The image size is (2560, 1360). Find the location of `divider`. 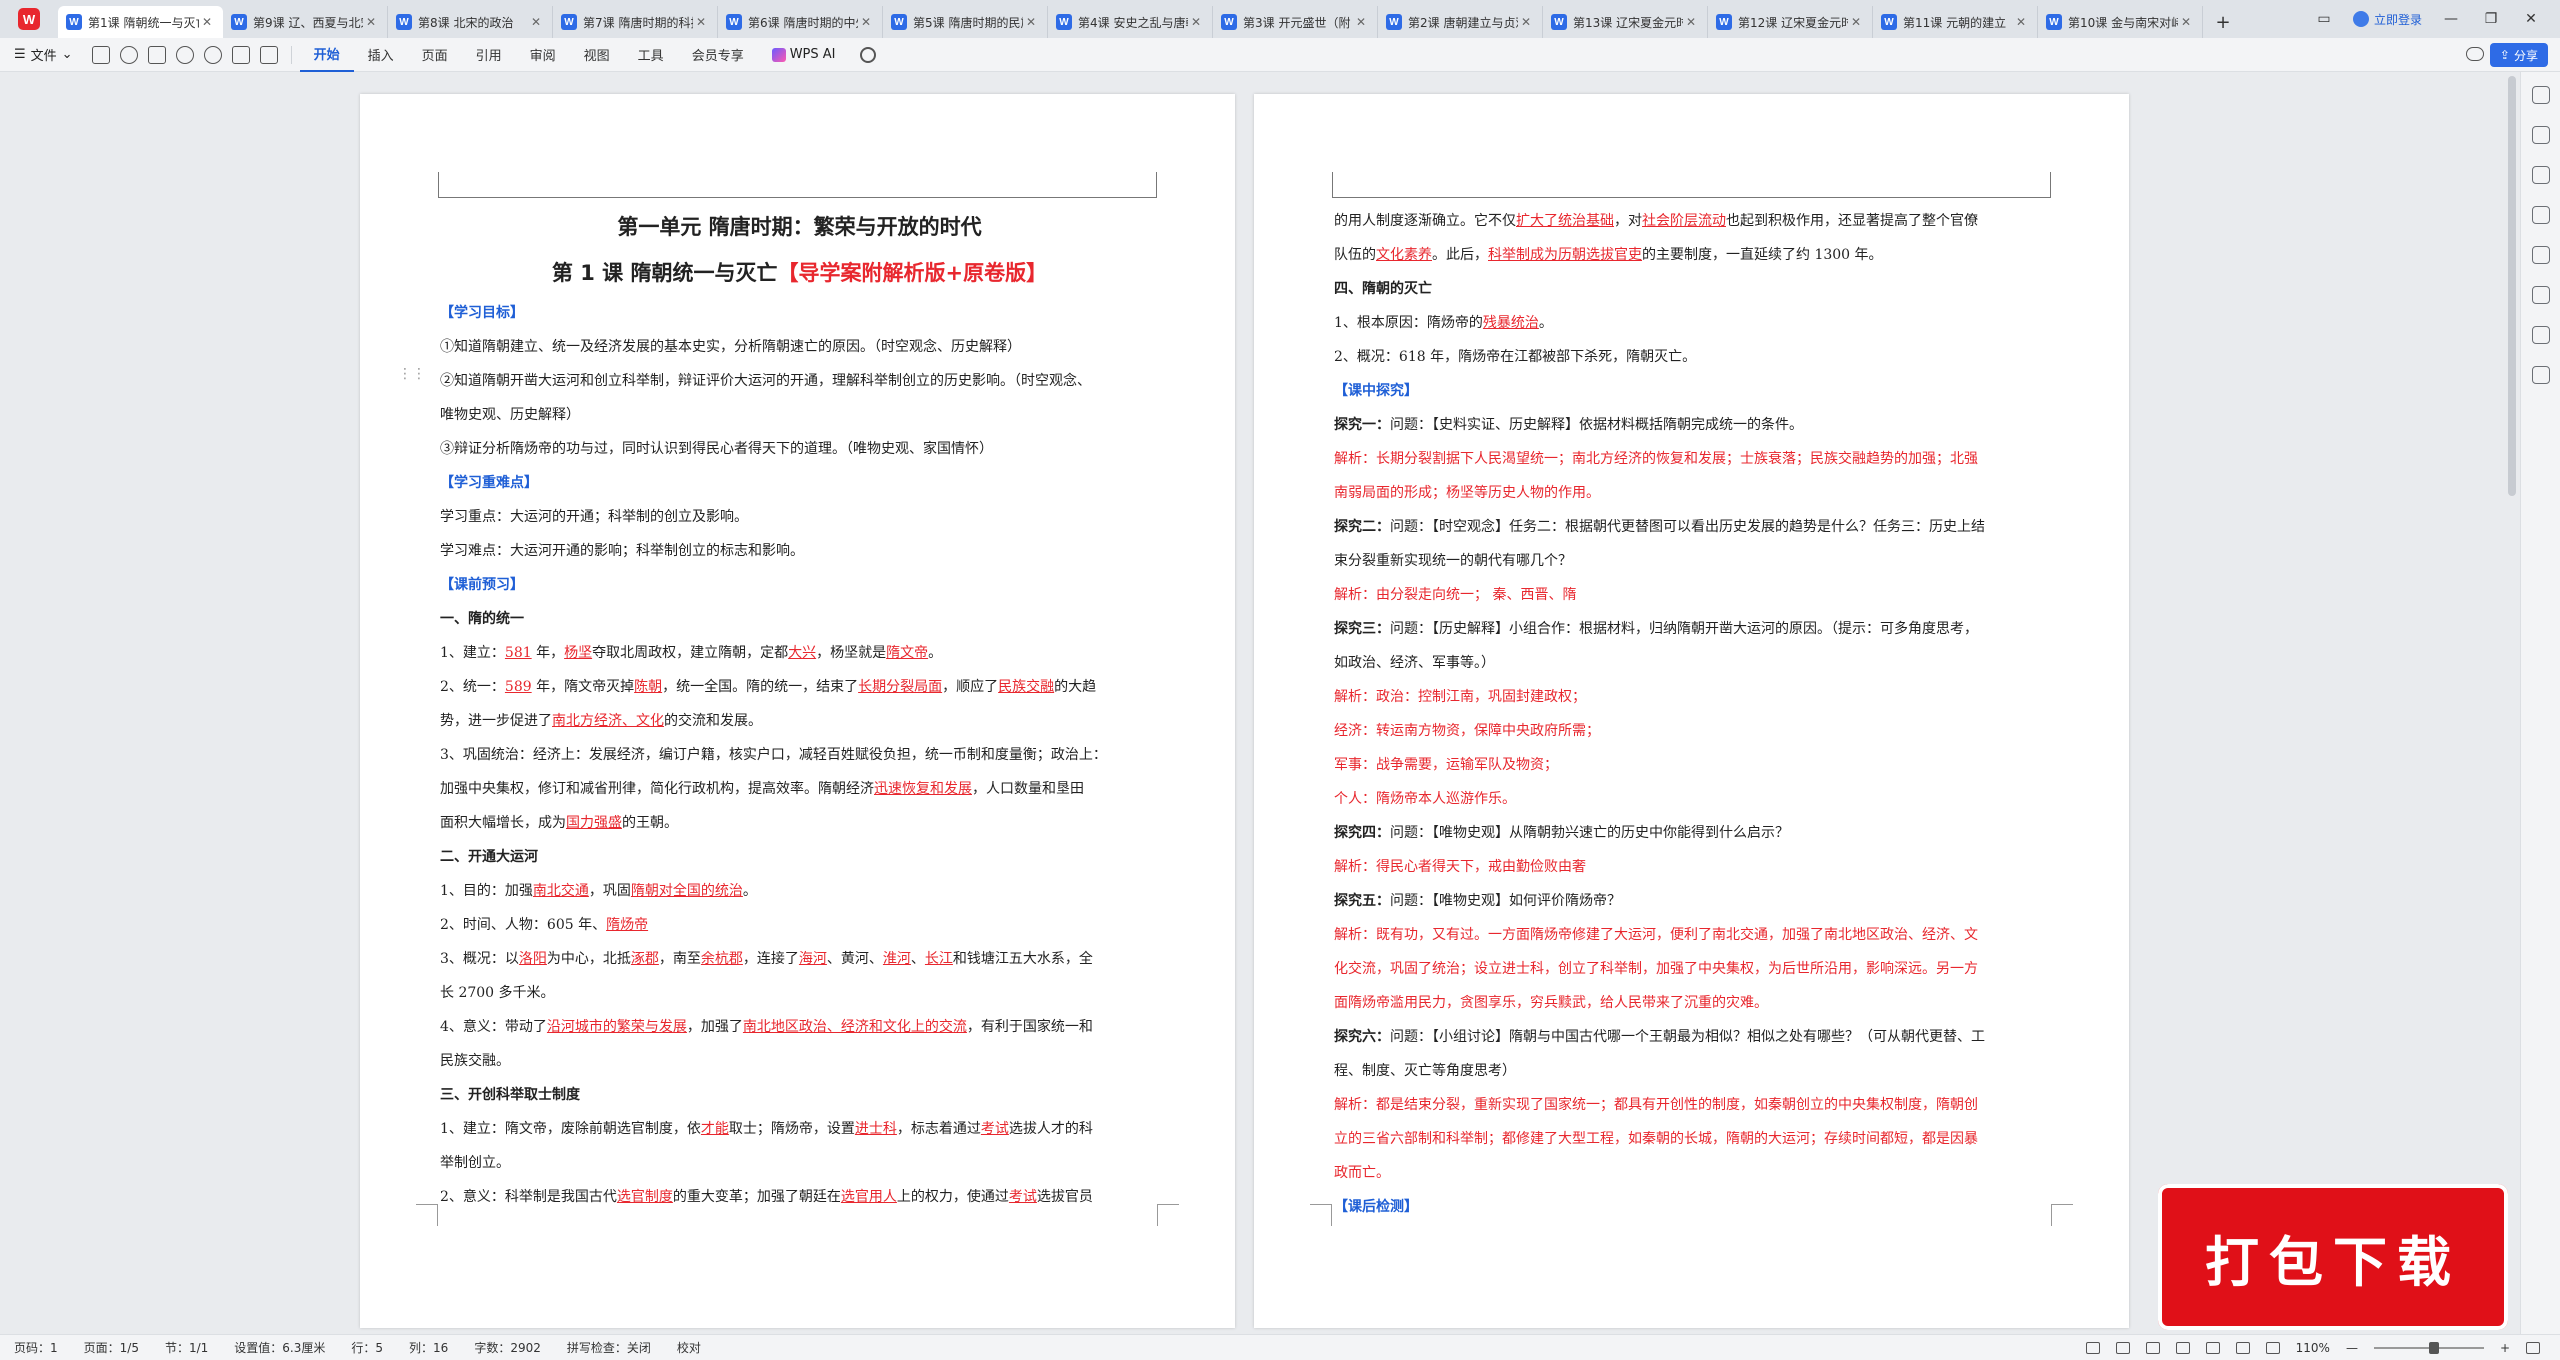

divider is located at coordinates (291, 54).